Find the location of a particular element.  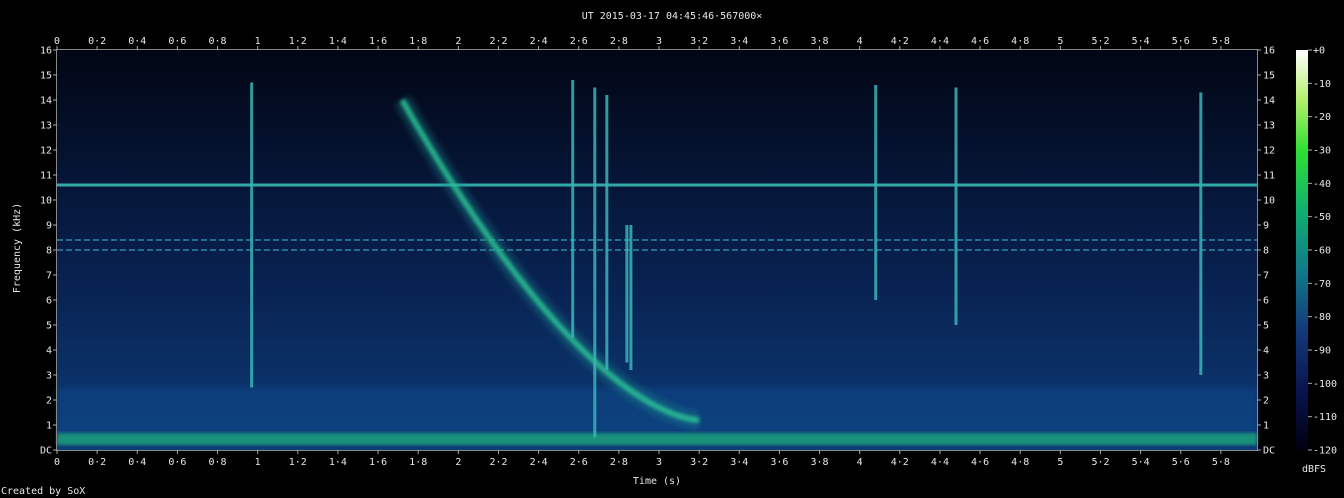

sox-credit: Created by SoX is located at coordinates (43, 491).